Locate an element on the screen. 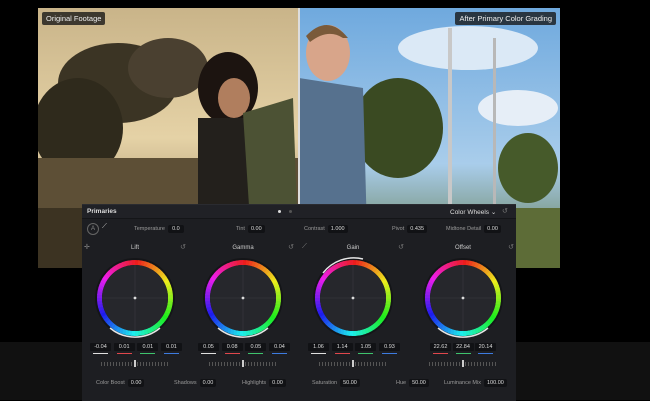  param-label: Temperature is located at coordinates (149, 229).